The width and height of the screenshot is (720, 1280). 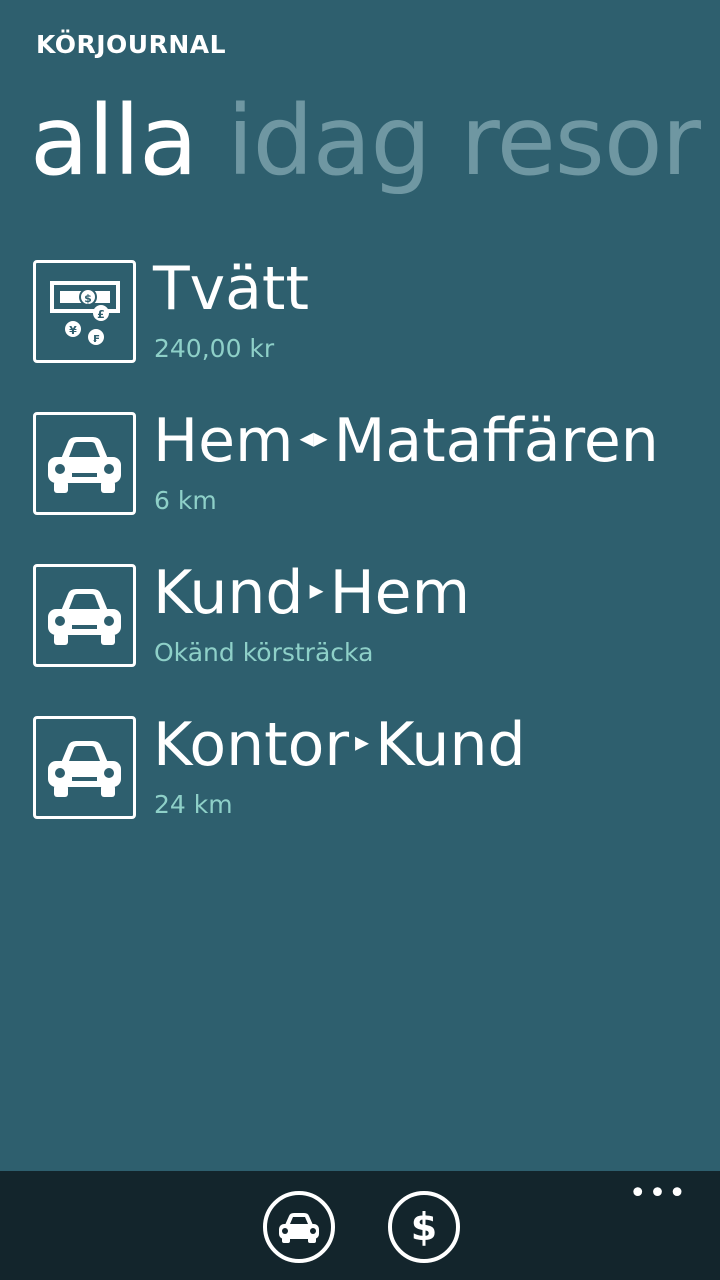 I want to click on list-item: Hem ◂▸ Mataffären 6 km, so click(x=373, y=484).